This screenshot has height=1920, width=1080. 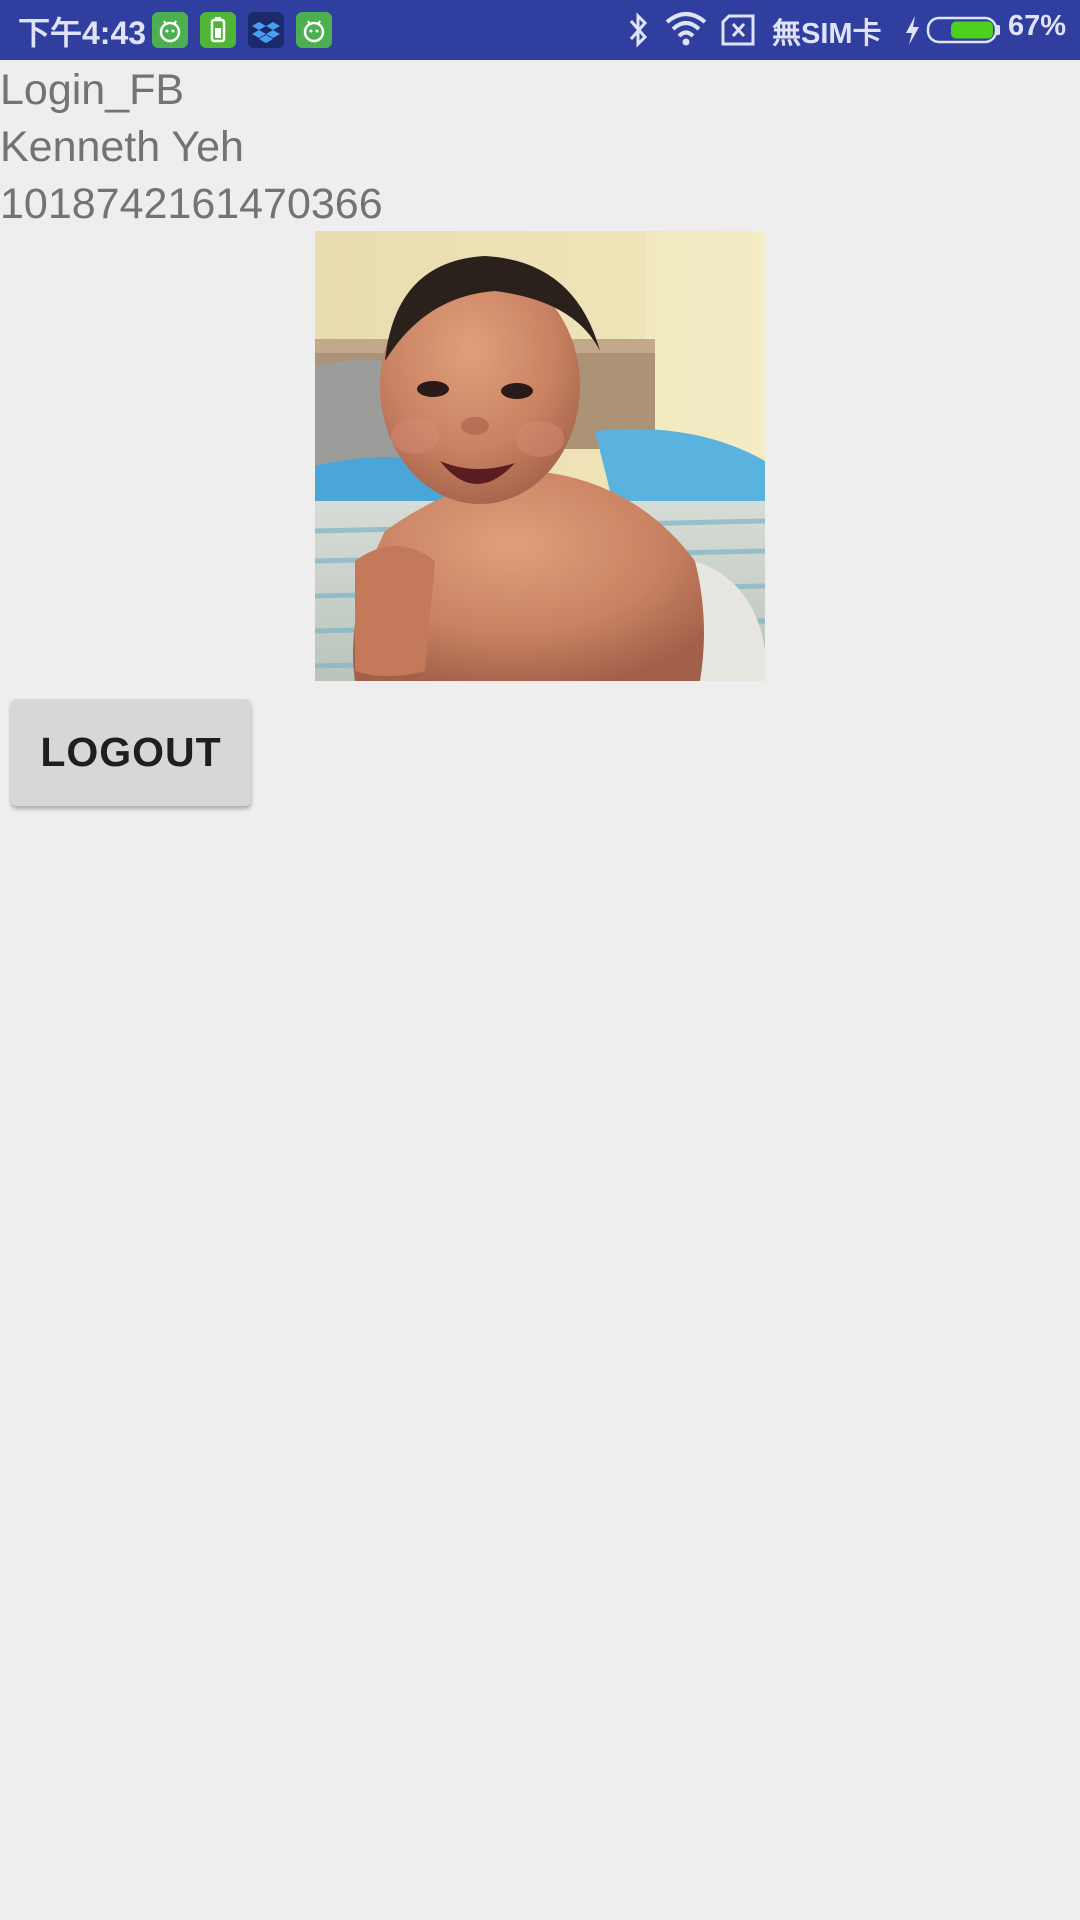 What do you see at coordinates (82, 33) in the screenshot?
I see `status-time: 下午4:43` at bounding box center [82, 33].